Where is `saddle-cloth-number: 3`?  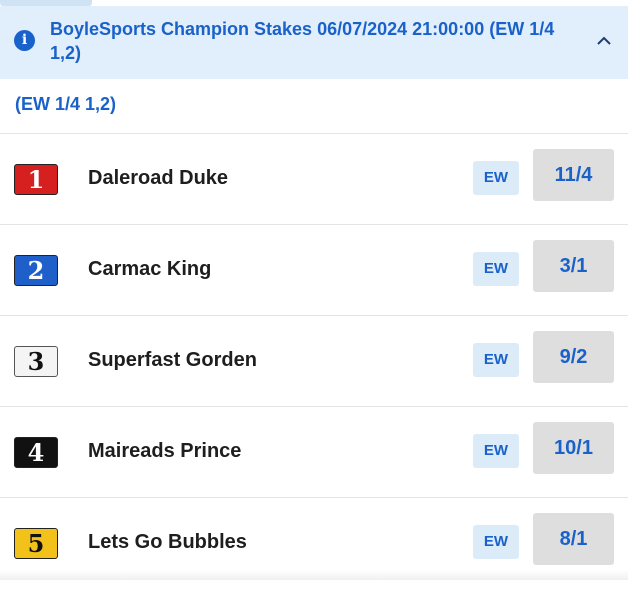
saddle-cloth-number: 3 is located at coordinates (36, 361).